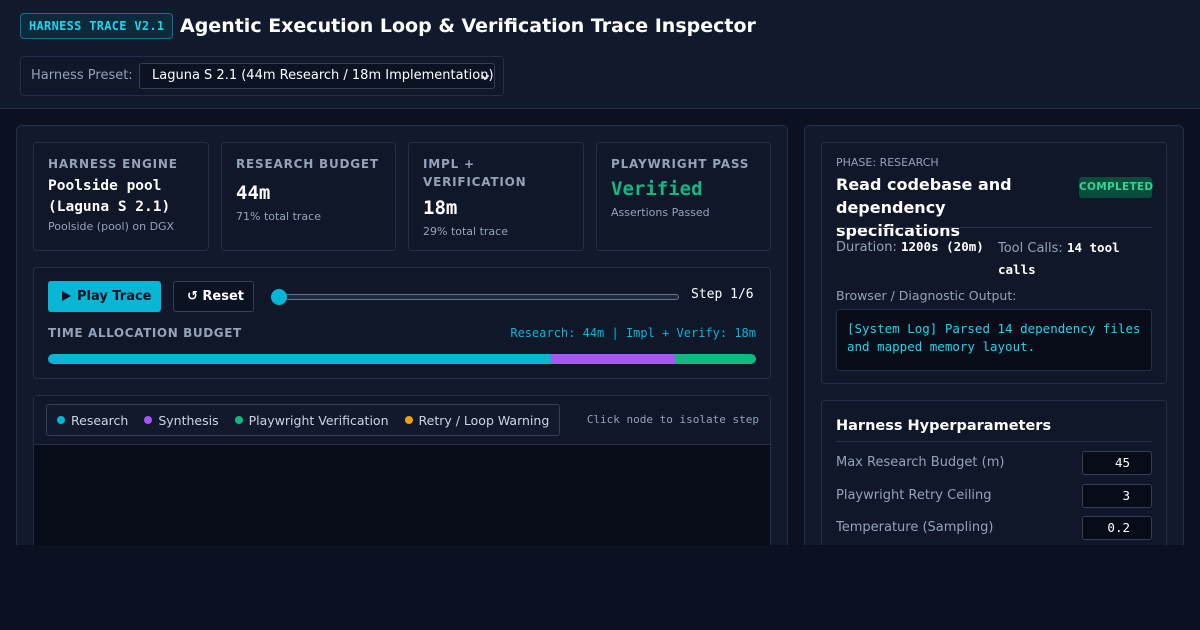 This screenshot has width=1200, height=630. What do you see at coordinates (318, 420) in the screenshot?
I see `legend-label: Playwright Verification` at bounding box center [318, 420].